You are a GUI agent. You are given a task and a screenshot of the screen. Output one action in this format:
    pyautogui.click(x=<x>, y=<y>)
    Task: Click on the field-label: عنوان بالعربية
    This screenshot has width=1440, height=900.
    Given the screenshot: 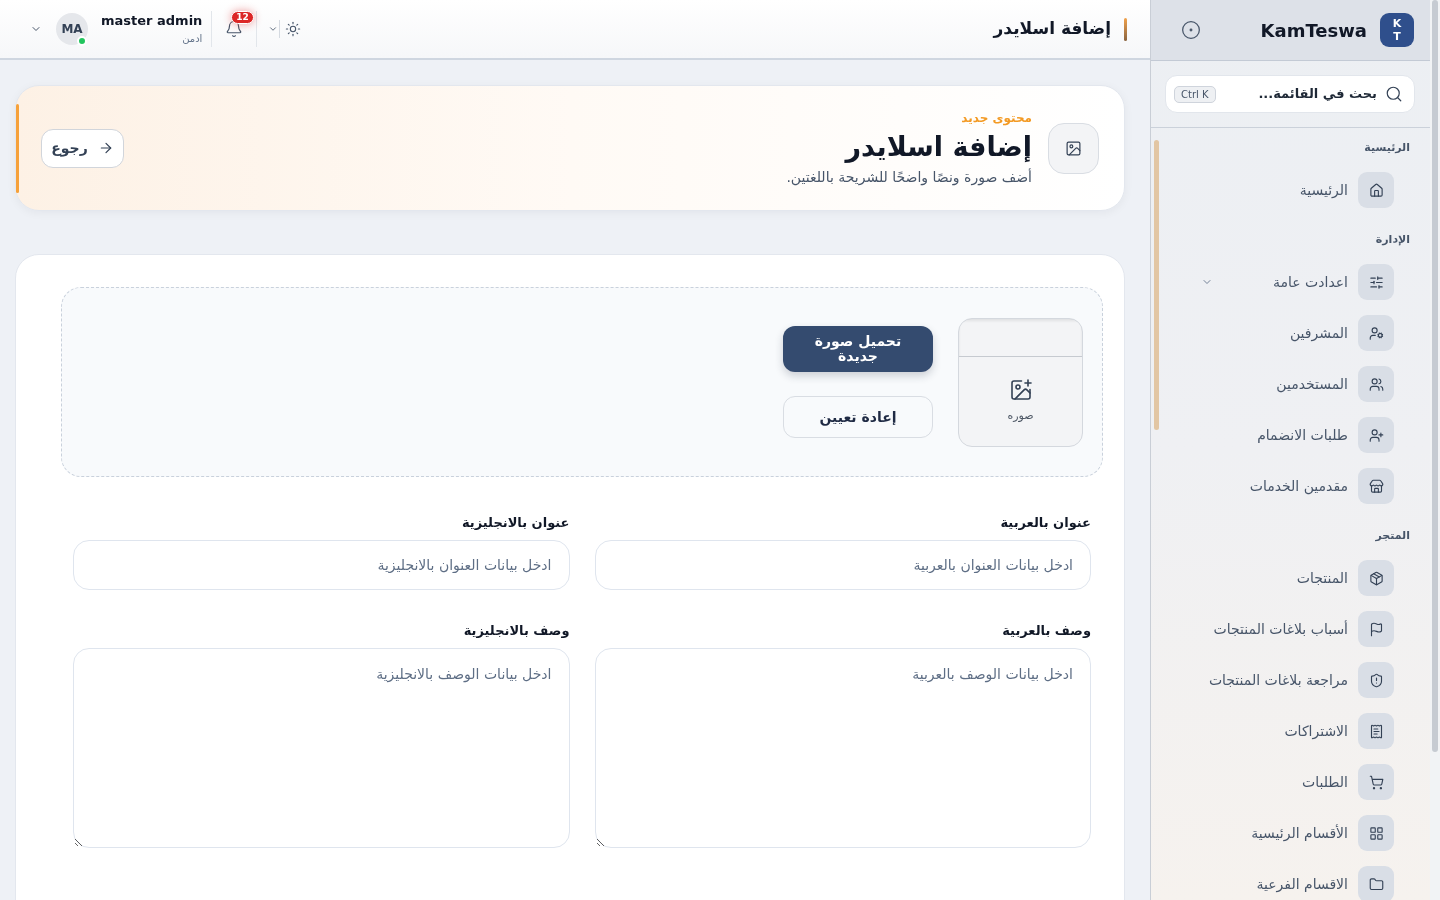 What is the action you would take?
    pyautogui.click(x=1045, y=523)
    